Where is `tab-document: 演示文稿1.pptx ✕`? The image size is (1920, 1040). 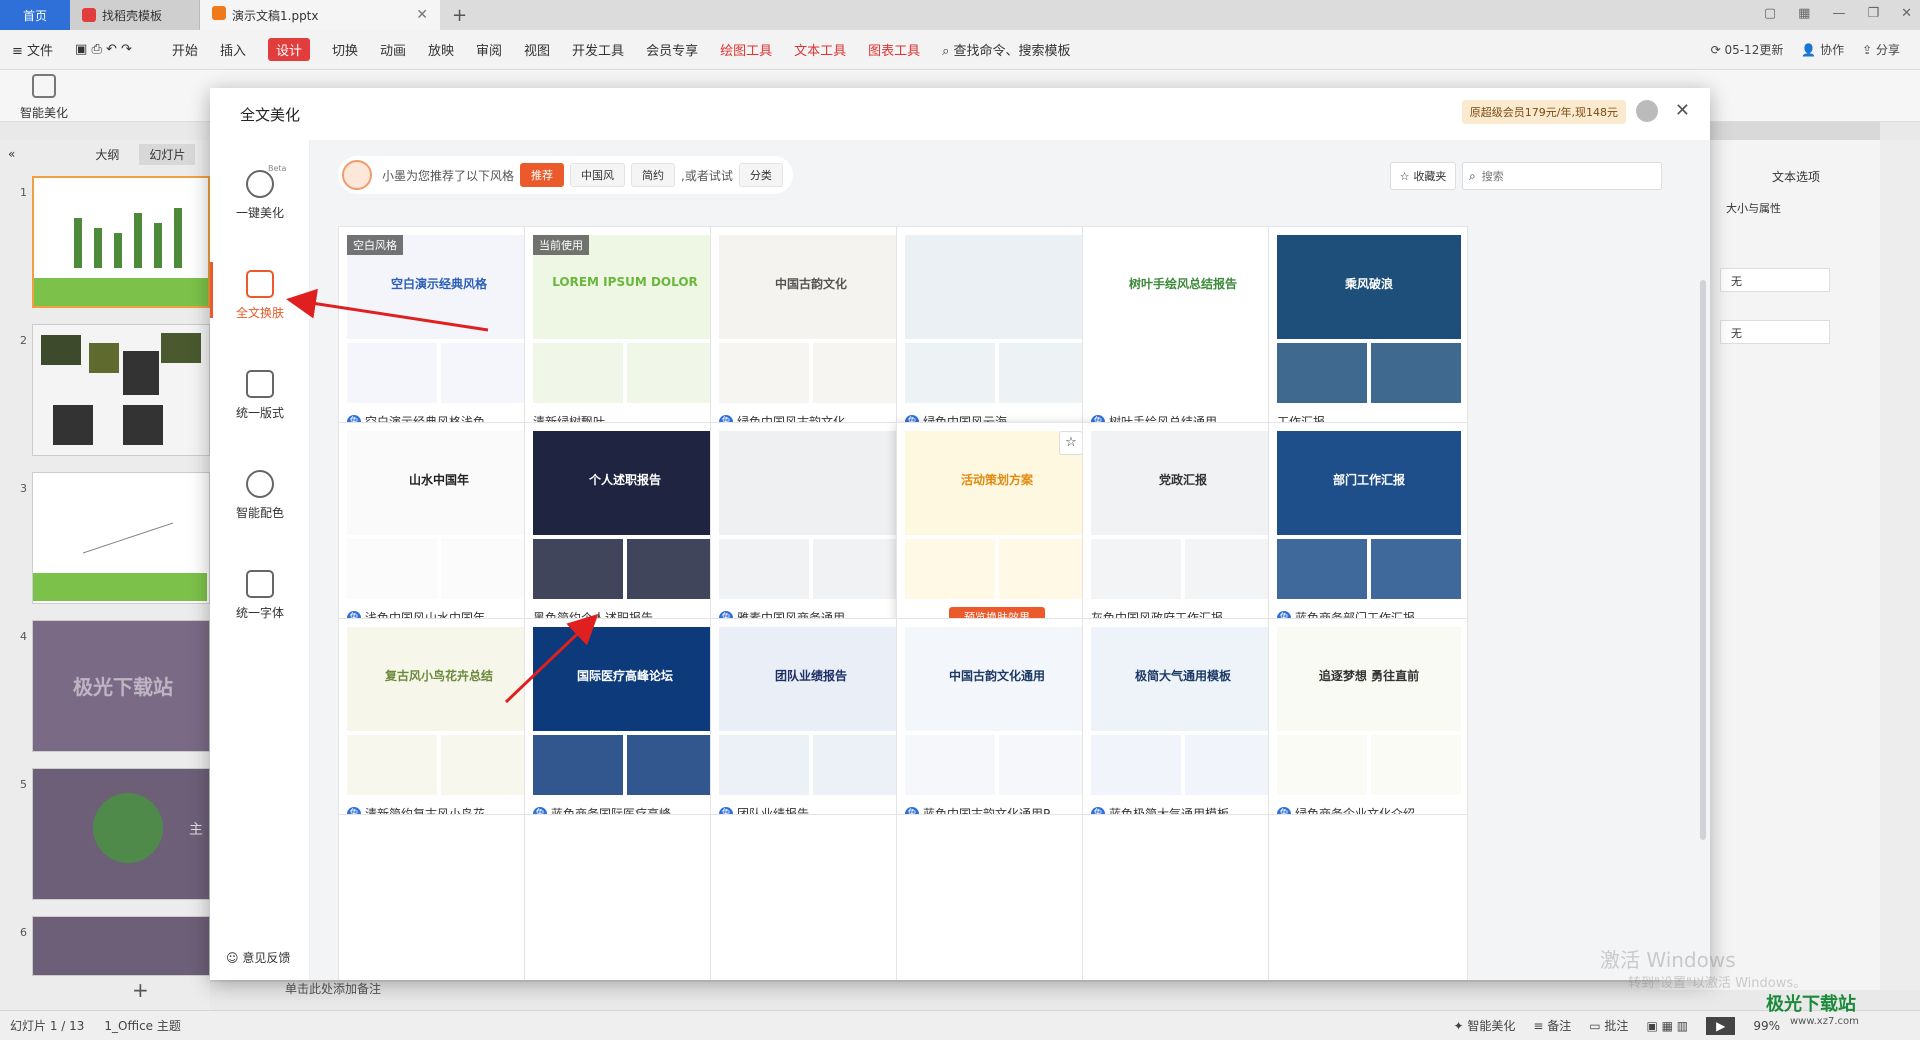 tab-document: 演示文稿1.pptx ✕ is located at coordinates (320, 15).